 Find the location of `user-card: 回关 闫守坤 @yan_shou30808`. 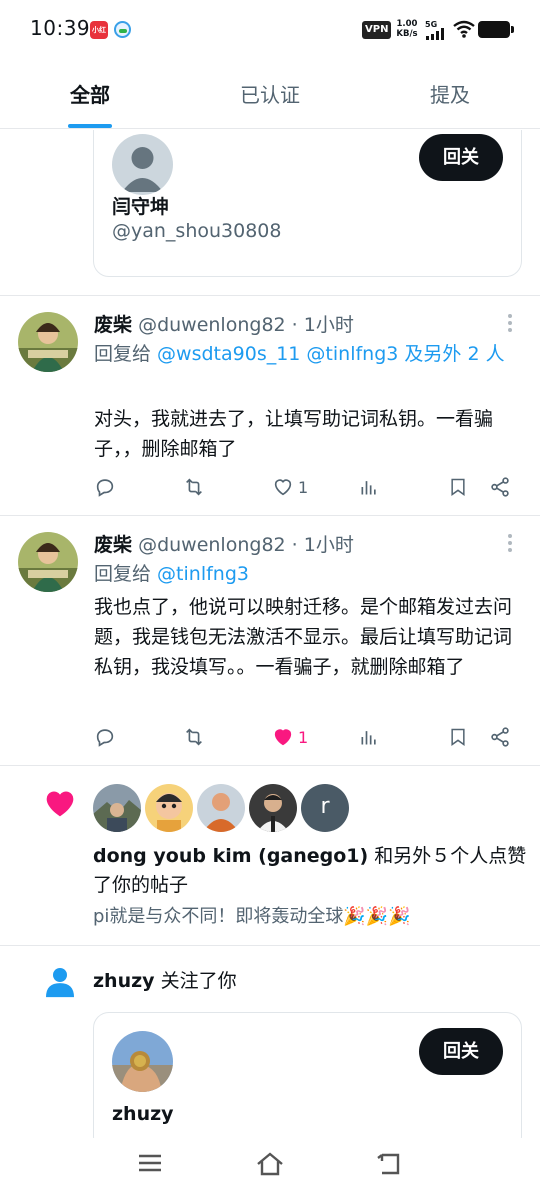

user-card: 回关 闫守坤 @yan_shou30808 is located at coordinates (307, 203).